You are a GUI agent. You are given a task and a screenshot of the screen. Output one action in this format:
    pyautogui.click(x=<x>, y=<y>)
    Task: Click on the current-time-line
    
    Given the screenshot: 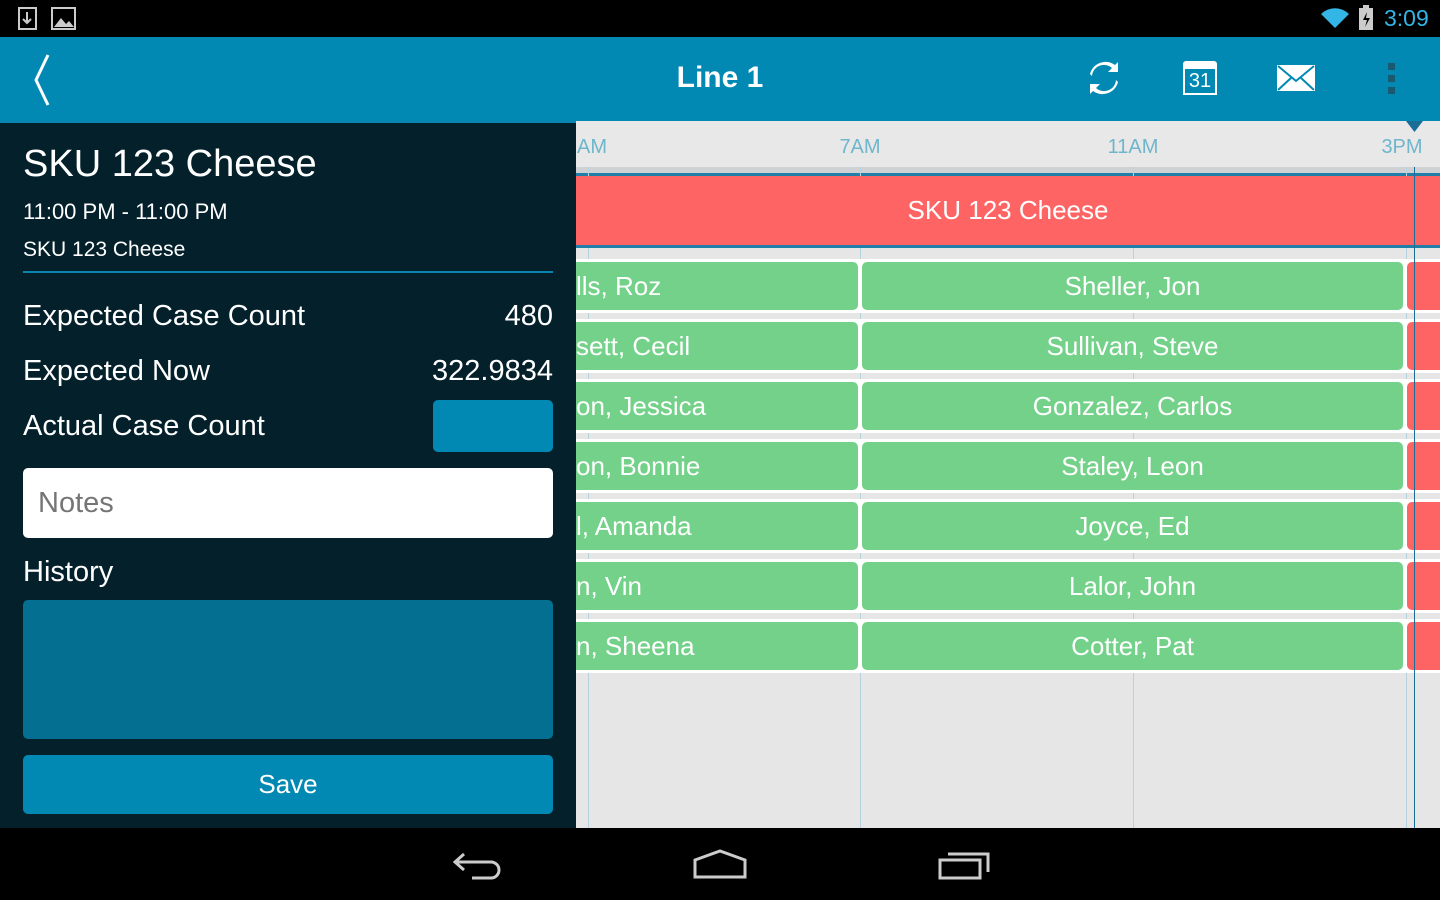 What is the action you would take?
    pyautogui.click(x=1414, y=497)
    